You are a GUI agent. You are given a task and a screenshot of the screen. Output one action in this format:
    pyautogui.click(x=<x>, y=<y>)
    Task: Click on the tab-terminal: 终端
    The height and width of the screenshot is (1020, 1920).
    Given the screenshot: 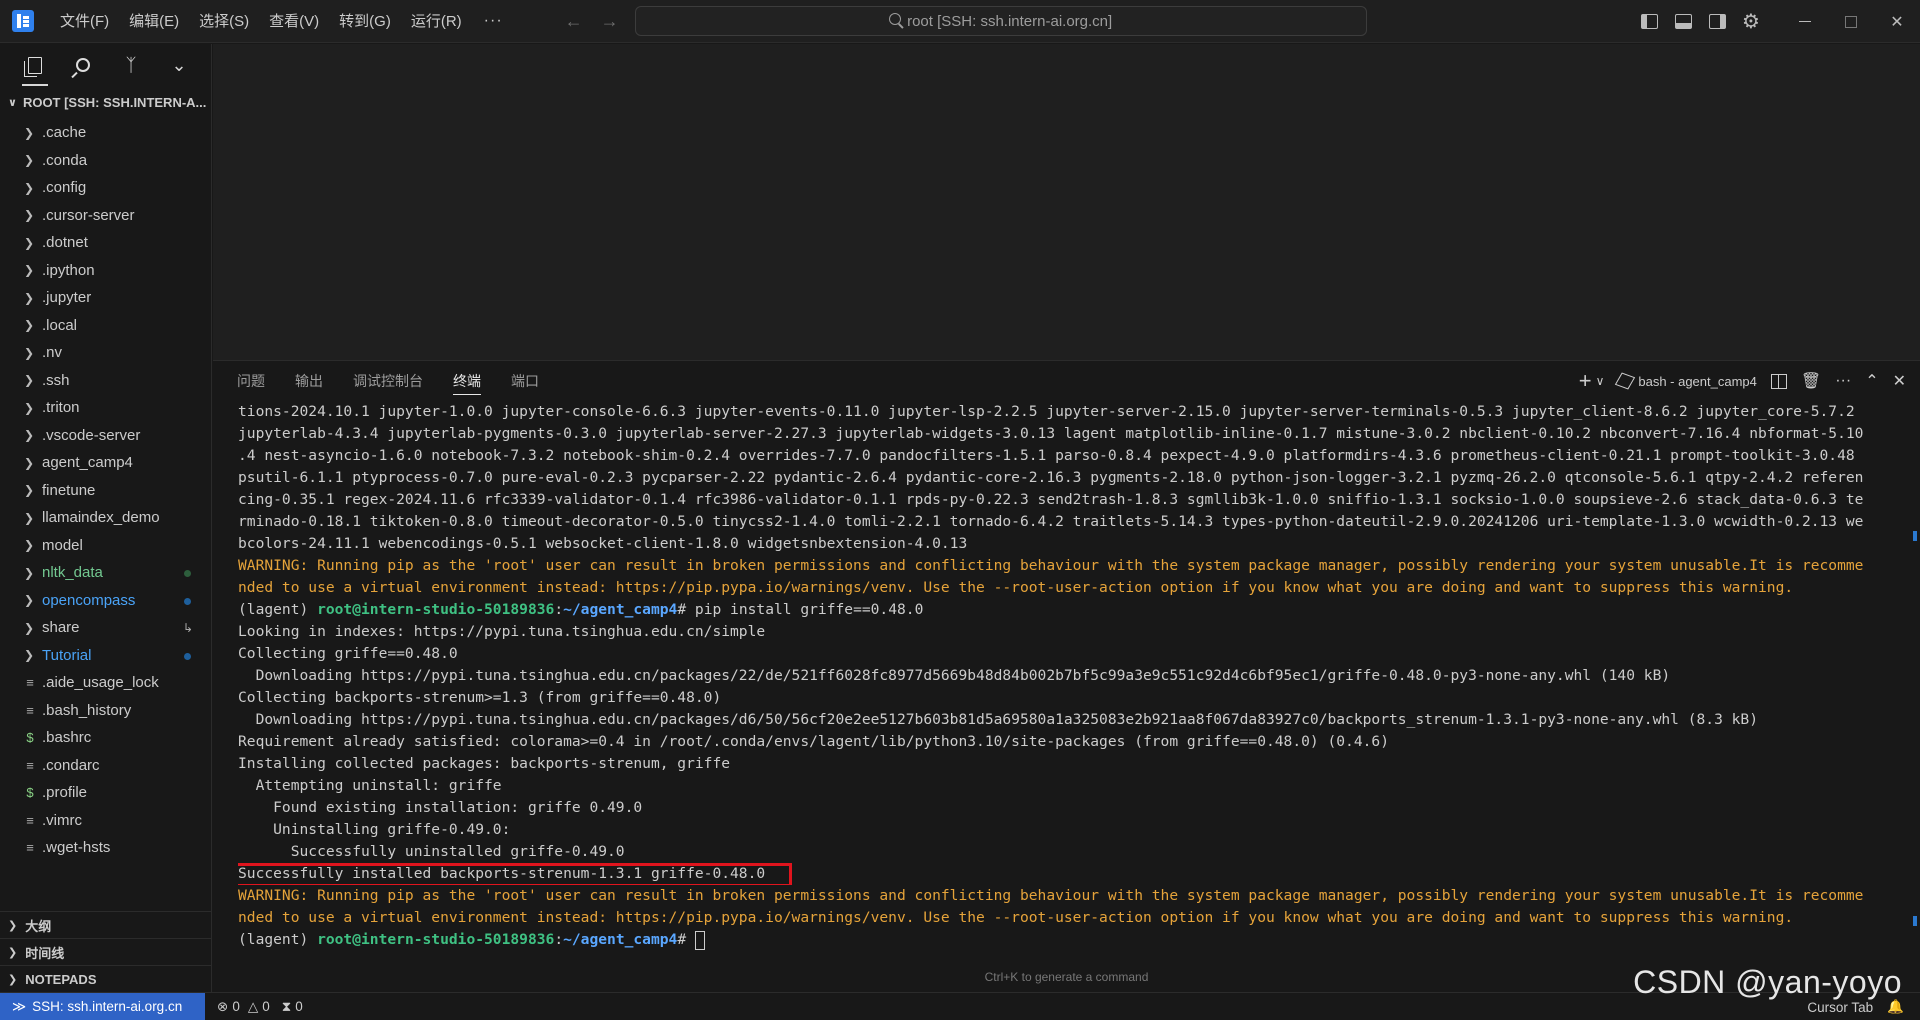 What is the action you would take?
    pyautogui.click(x=467, y=381)
    